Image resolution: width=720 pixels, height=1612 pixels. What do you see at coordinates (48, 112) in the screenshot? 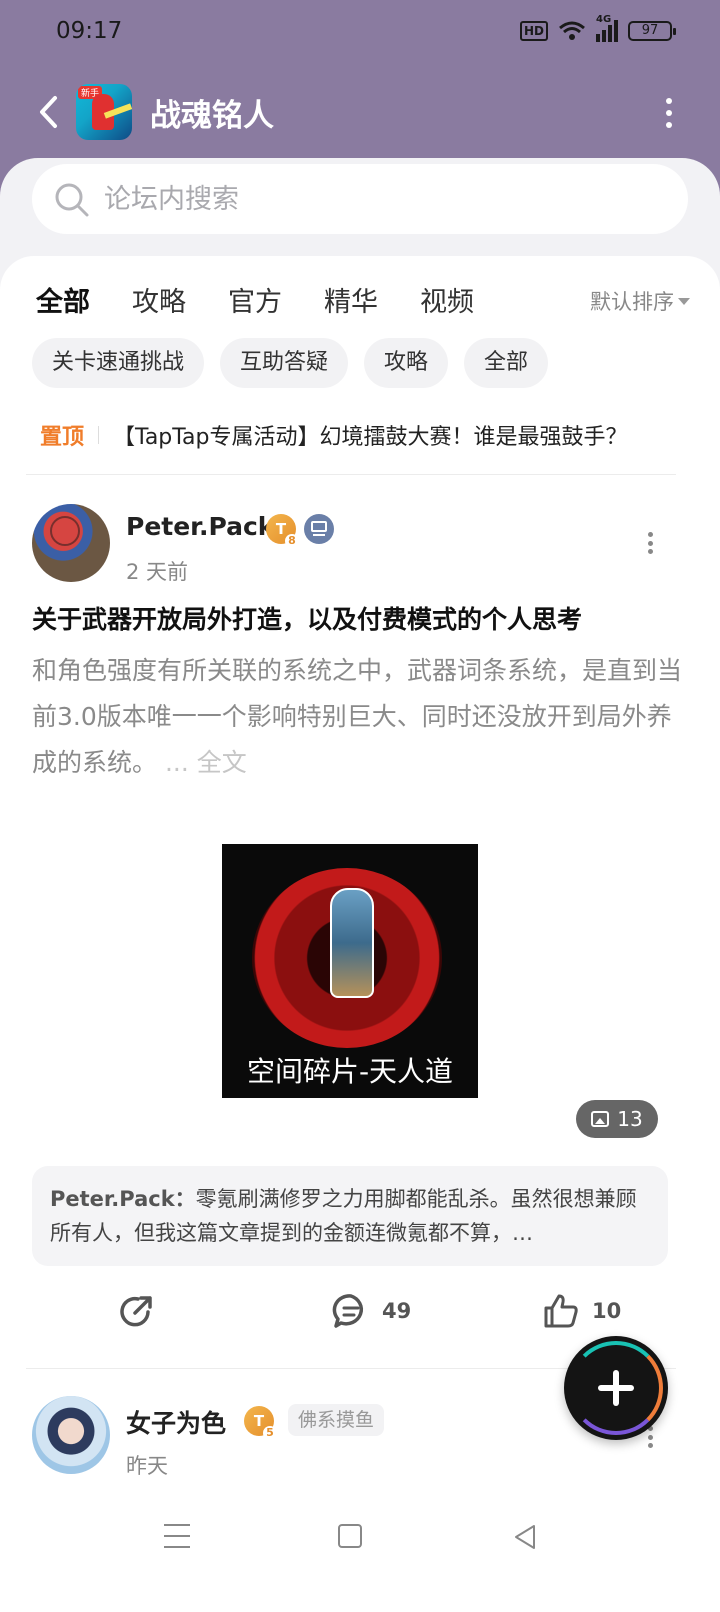
I see `back-icon` at bounding box center [48, 112].